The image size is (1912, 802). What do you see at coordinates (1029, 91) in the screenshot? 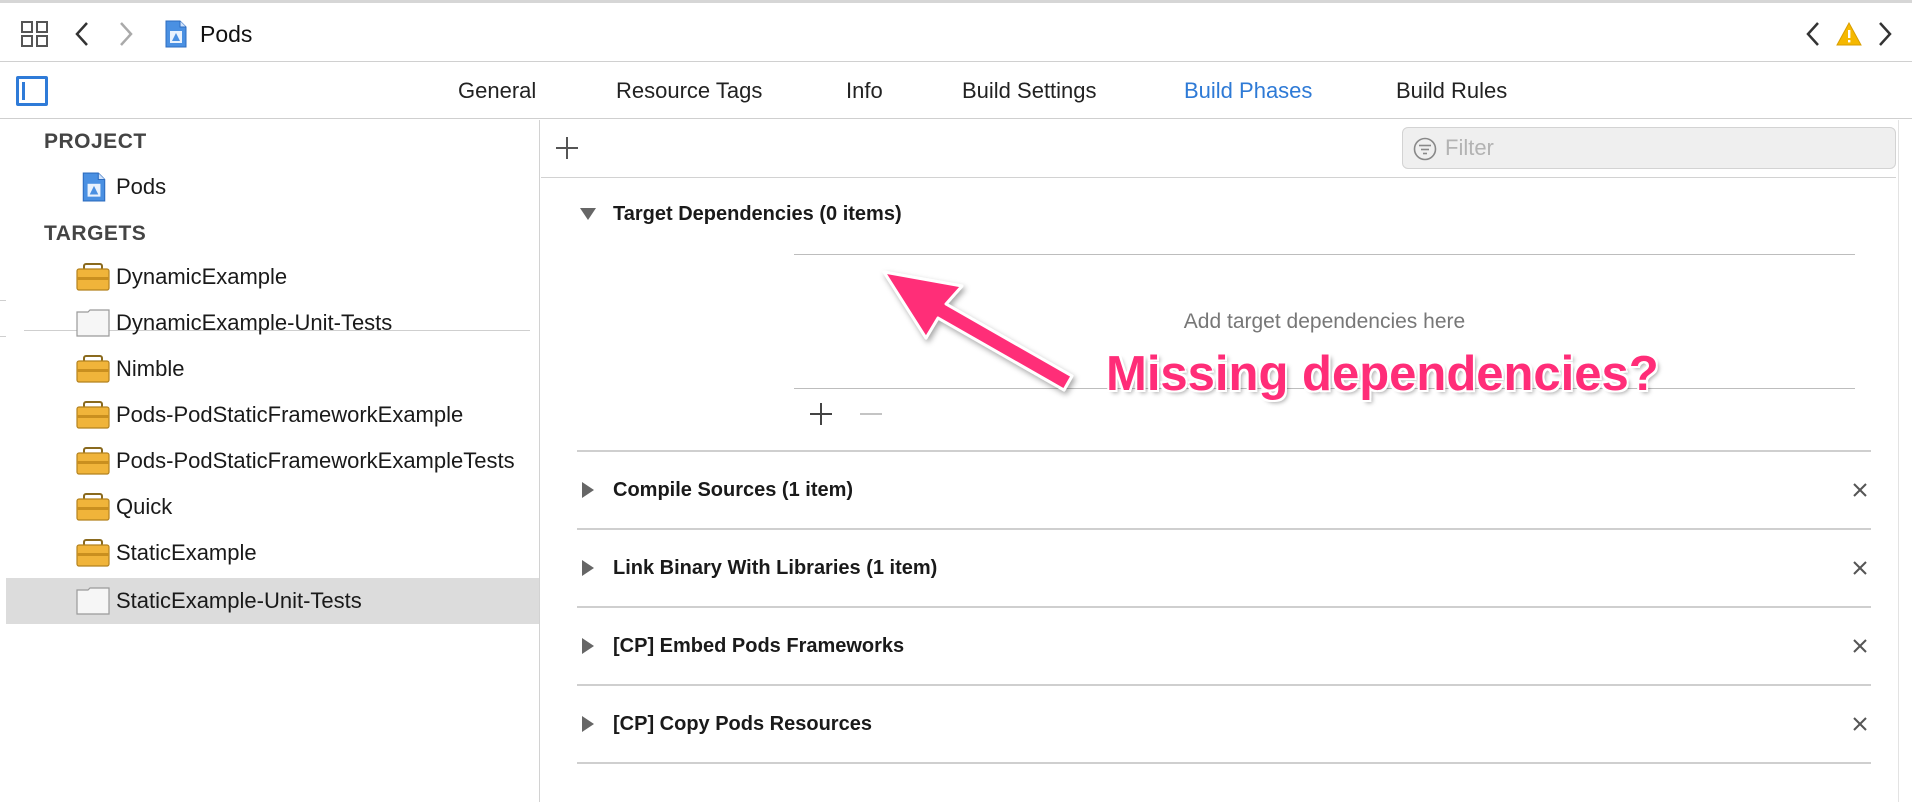
I see `tab-build-settings: Build Settings` at bounding box center [1029, 91].